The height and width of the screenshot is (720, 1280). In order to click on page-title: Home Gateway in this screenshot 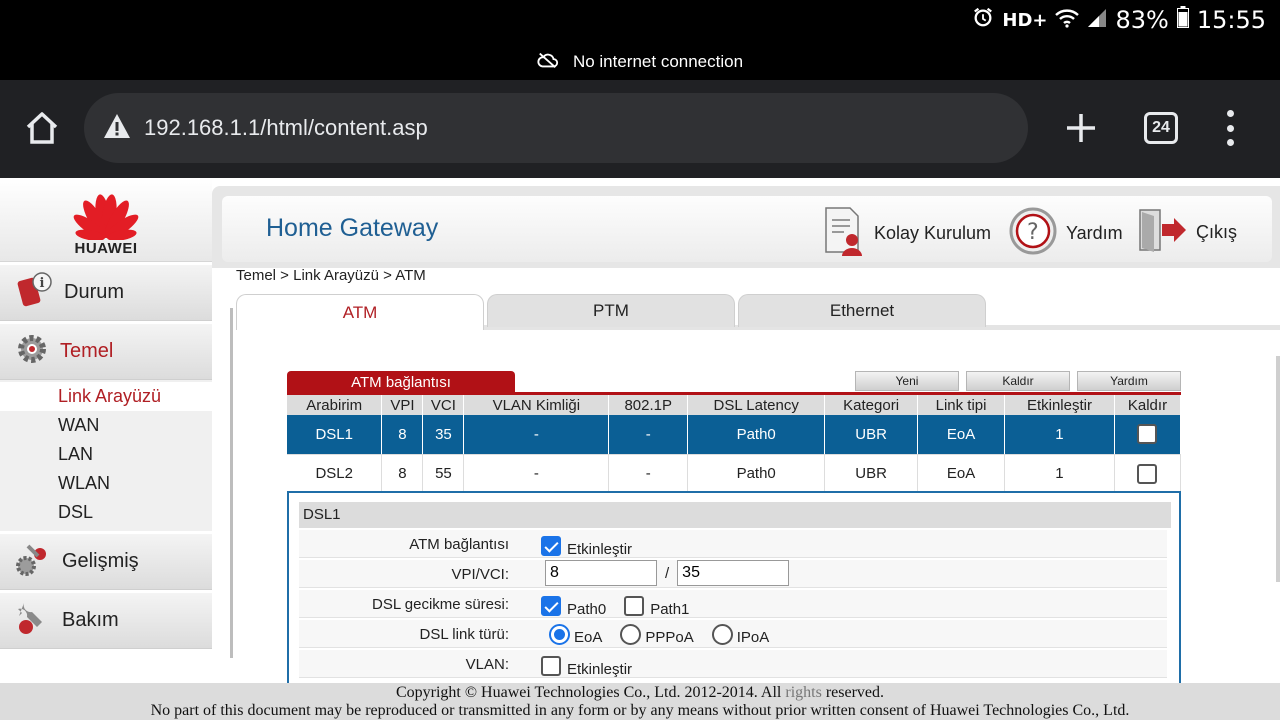, I will do `click(352, 228)`.